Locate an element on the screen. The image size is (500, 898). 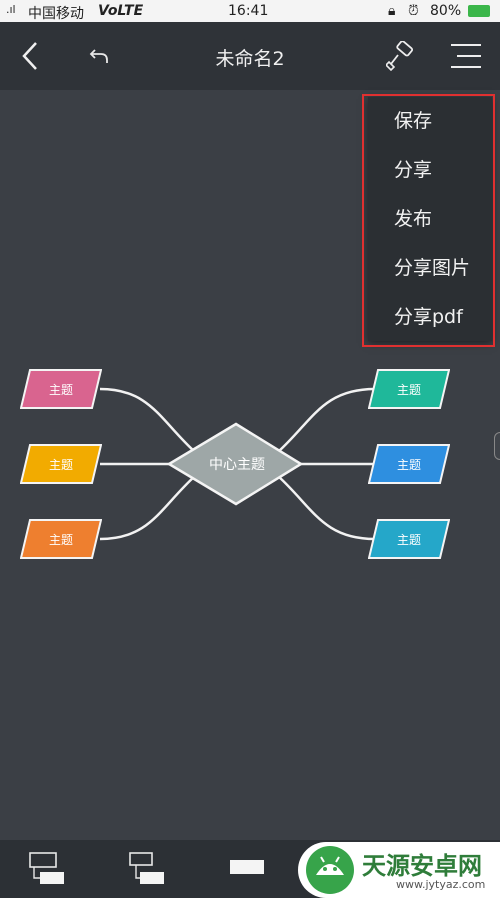
add-topic-button is located at coordinates (247, 867).